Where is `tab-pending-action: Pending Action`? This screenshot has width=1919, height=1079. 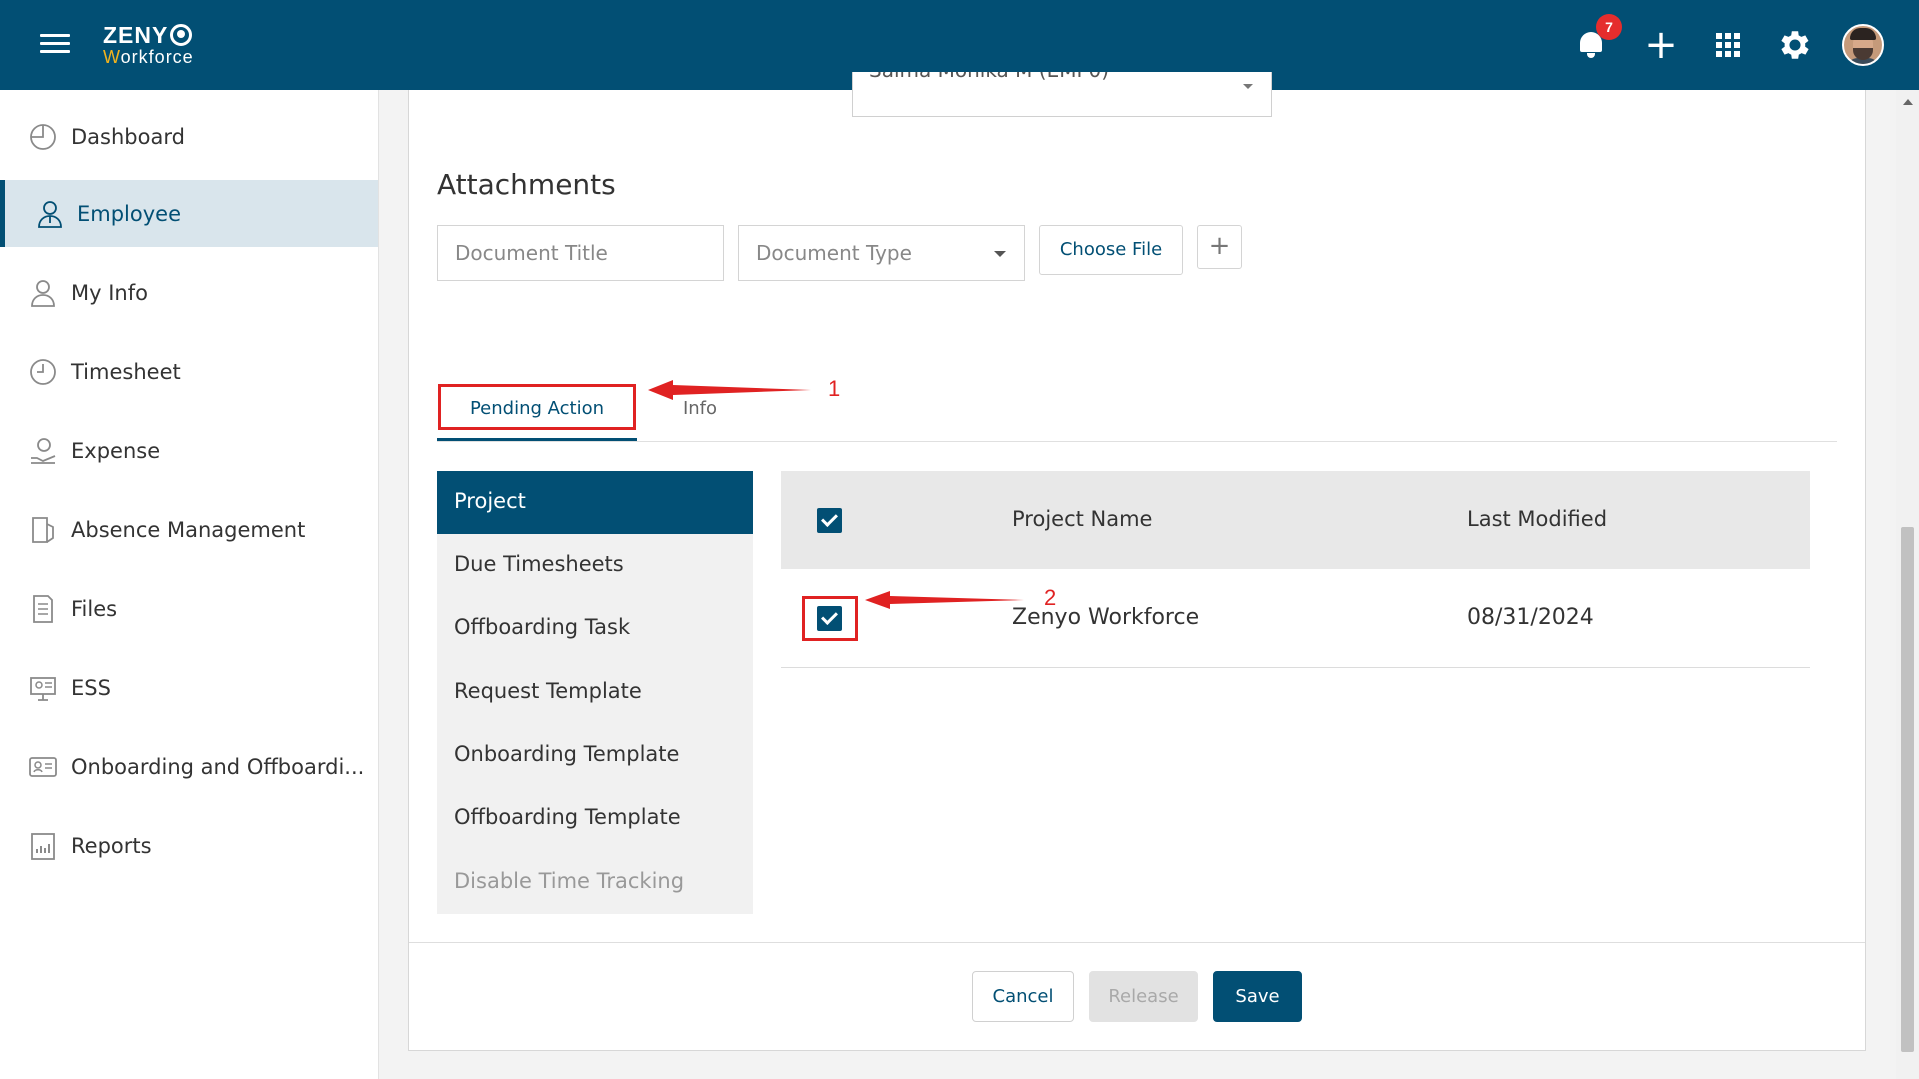 tab-pending-action: Pending Action is located at coordinates (537, 412).